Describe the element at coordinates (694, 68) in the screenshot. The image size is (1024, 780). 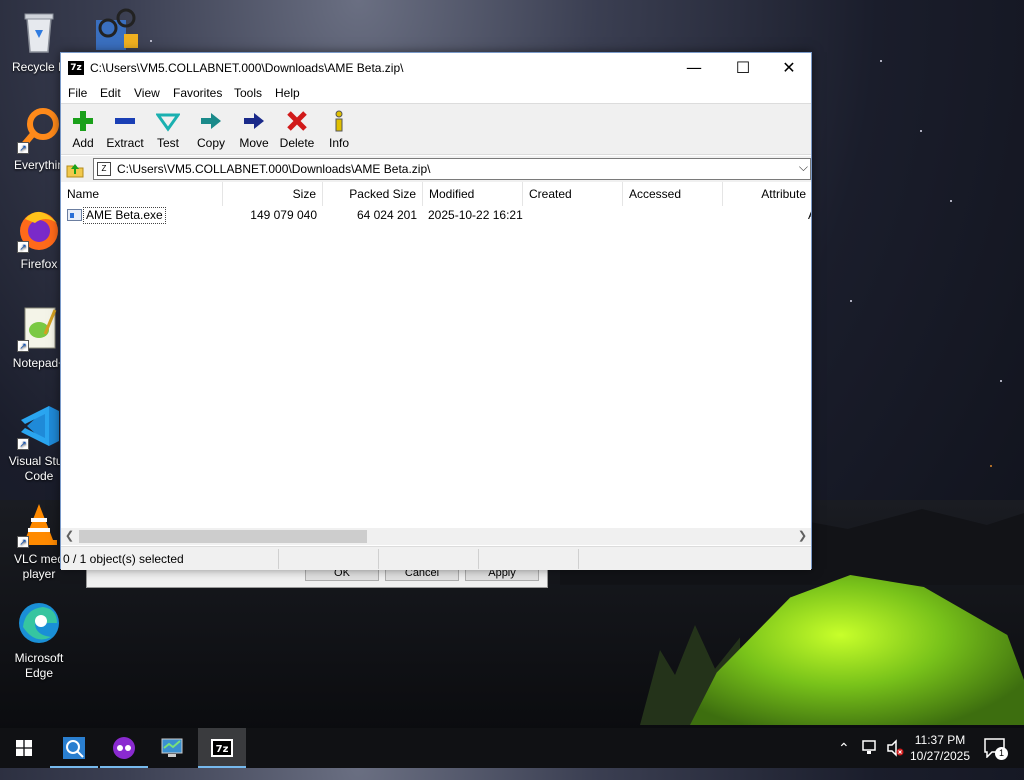
I see `minimize-button: —` at that location.